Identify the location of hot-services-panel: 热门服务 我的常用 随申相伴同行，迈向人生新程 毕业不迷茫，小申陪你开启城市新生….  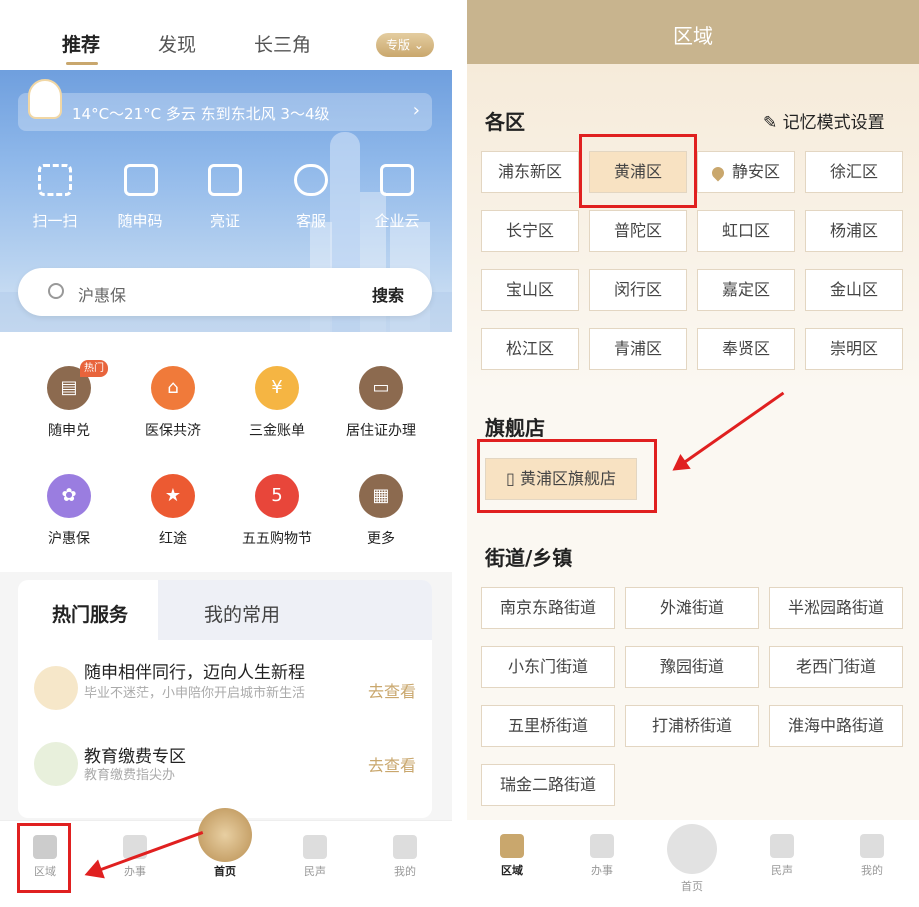
(225, 699).